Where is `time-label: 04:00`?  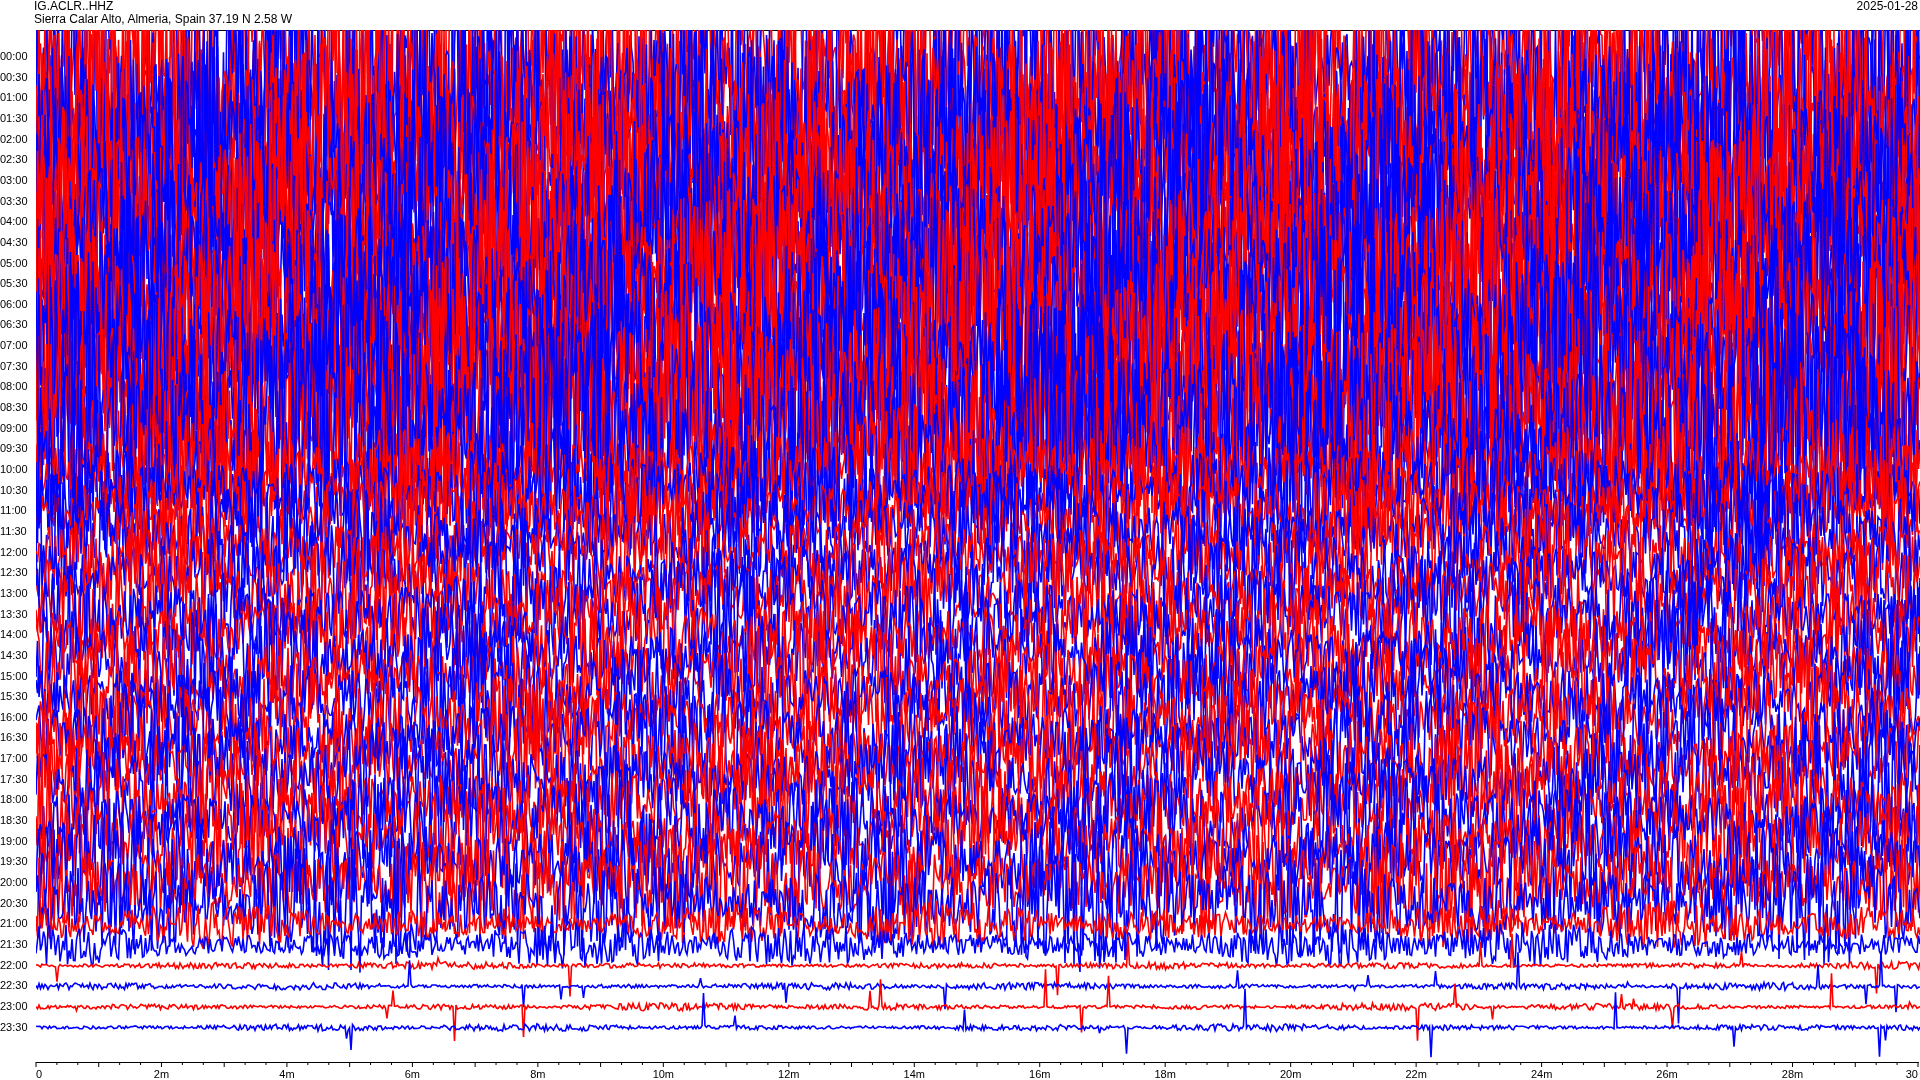
time-label: 04:00 is located at coordinates (14, 222).